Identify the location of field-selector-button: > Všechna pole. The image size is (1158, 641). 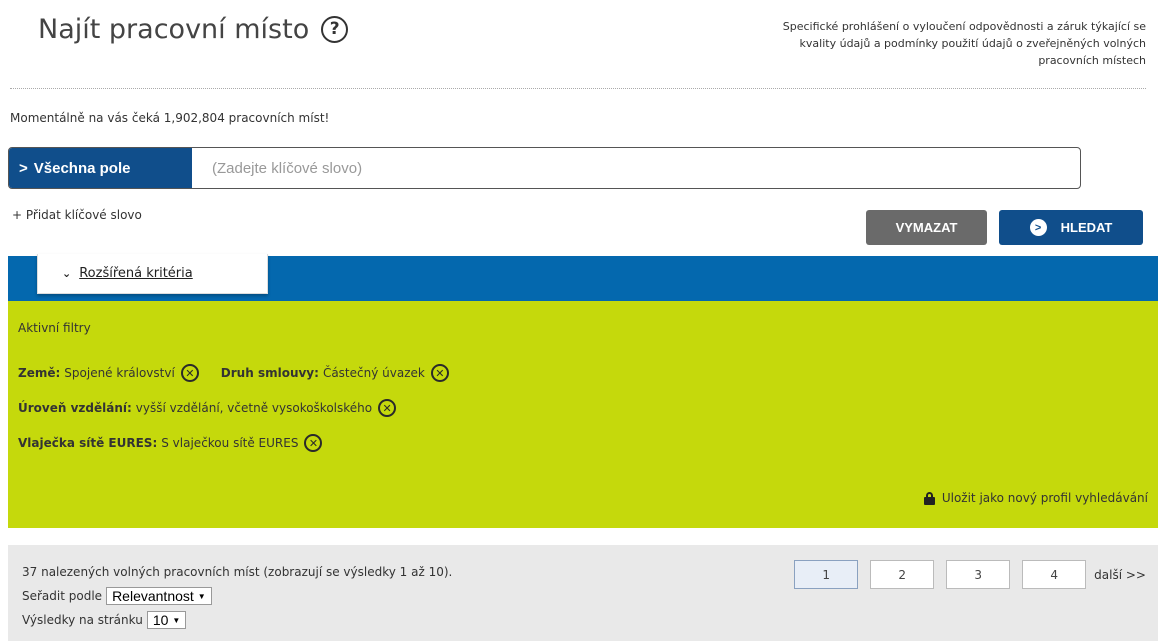
(100, 168).